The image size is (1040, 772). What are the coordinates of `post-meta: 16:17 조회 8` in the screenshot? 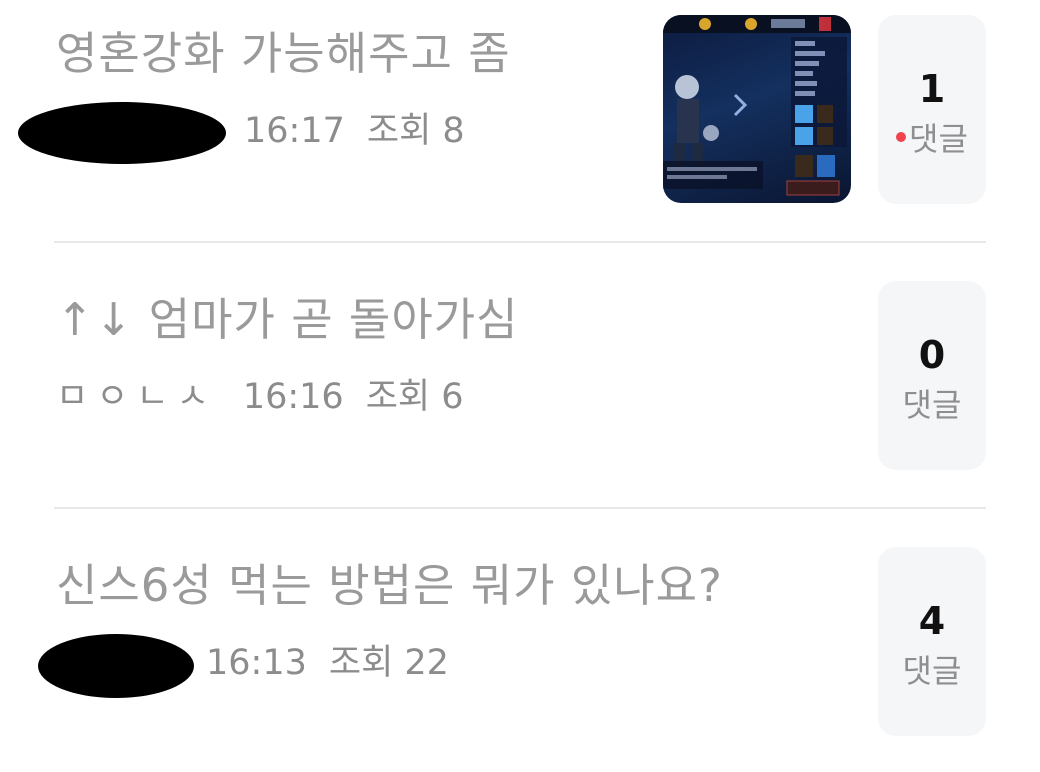 It's located at (354, 131).